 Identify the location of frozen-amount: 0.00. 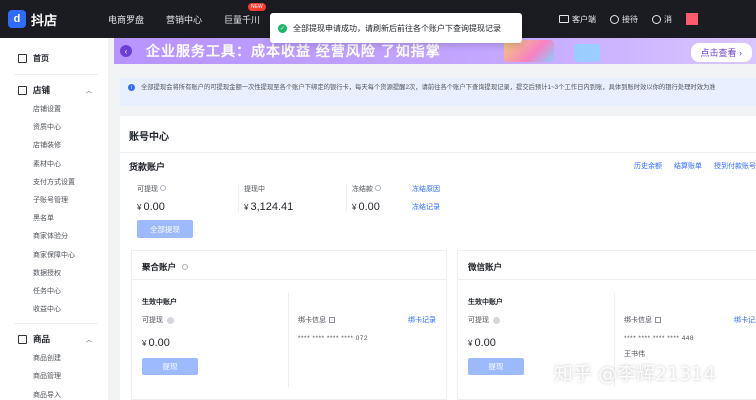
(368, 207).